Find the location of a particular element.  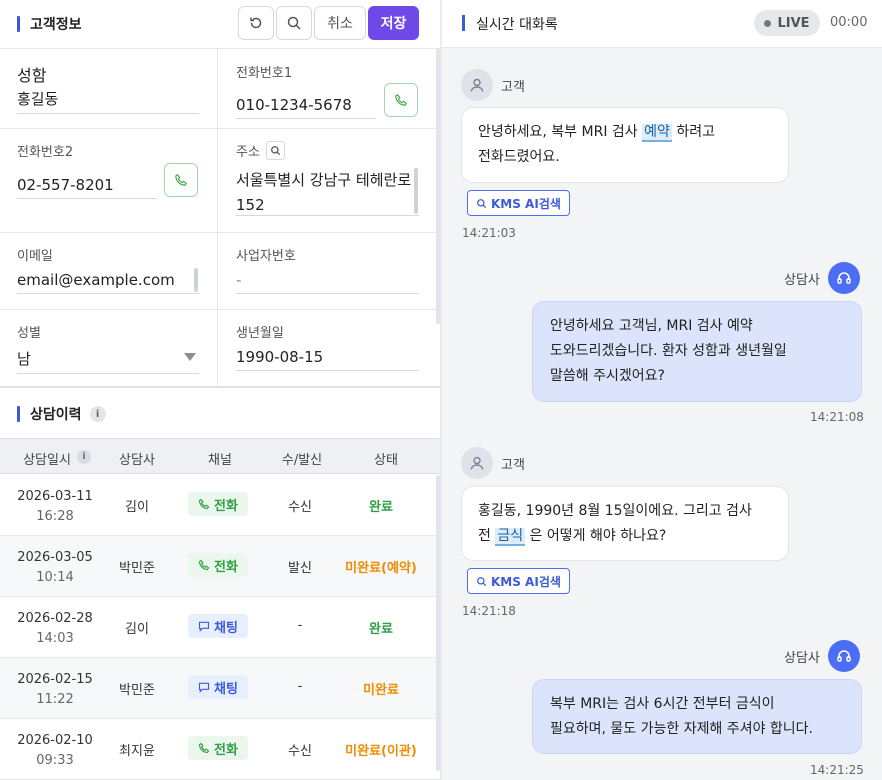

live-dot-icon is located at coordinates (768, 23).